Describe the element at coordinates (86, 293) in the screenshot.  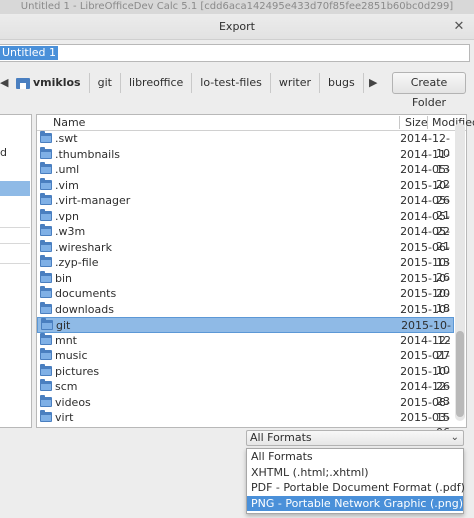
I see `file-name: documents` at that location.